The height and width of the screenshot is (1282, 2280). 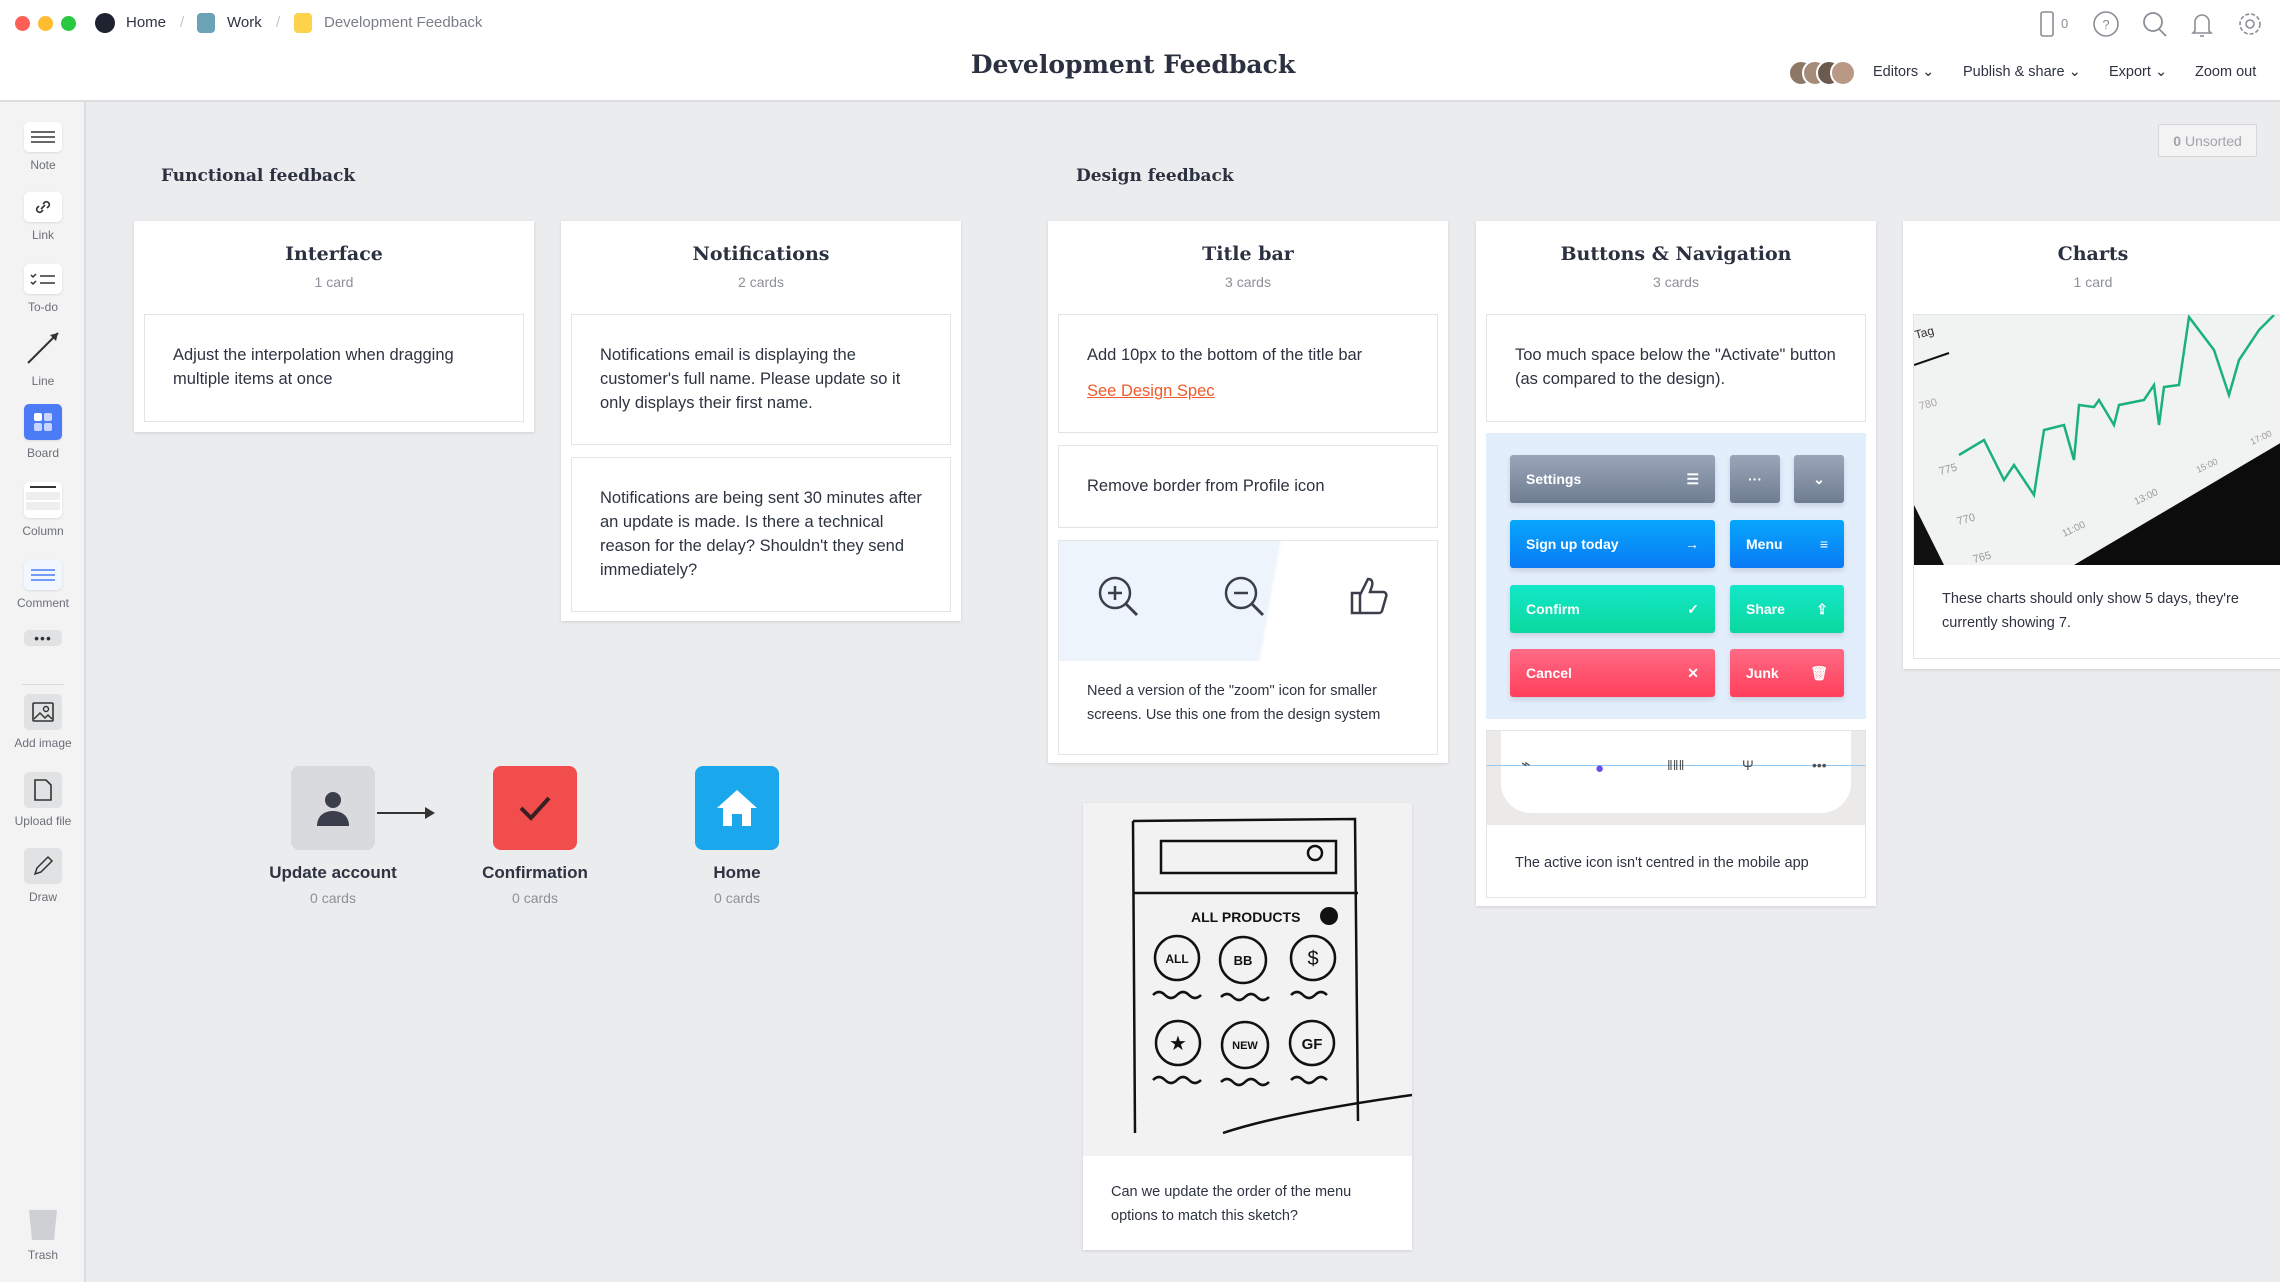 I want to click on sample-menu-button: Menu ≡, so click(x=1787, y=544).